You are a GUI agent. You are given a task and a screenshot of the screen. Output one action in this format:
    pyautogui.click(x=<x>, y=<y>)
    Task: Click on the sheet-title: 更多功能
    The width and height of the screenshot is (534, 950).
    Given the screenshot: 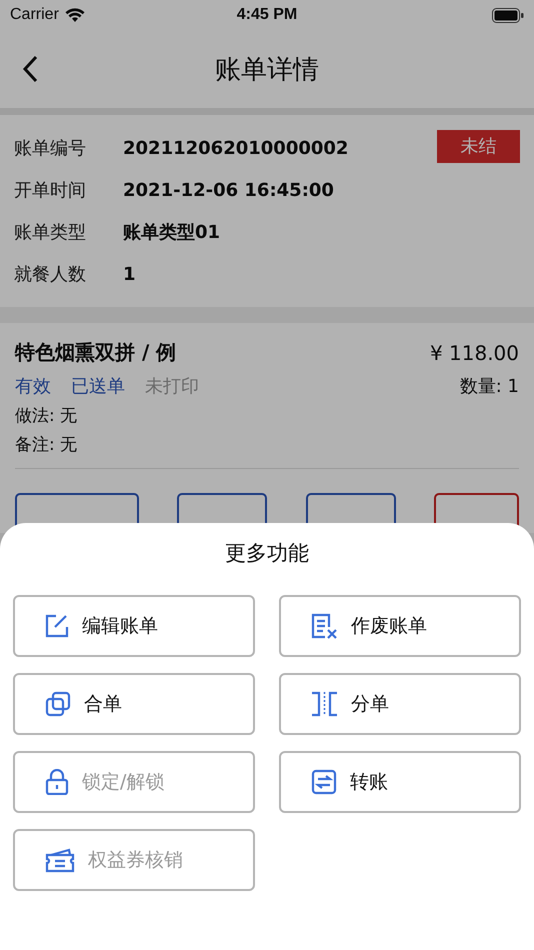 What is the action you would take?
    pyautogui.click(x=267, y=553)
    